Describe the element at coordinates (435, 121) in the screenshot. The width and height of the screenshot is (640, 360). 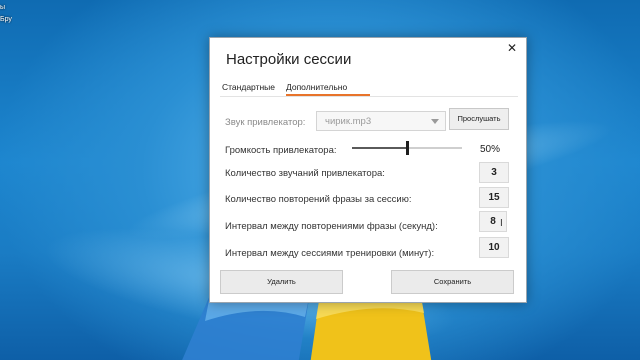
I see `chevron-down-icon` at that location.